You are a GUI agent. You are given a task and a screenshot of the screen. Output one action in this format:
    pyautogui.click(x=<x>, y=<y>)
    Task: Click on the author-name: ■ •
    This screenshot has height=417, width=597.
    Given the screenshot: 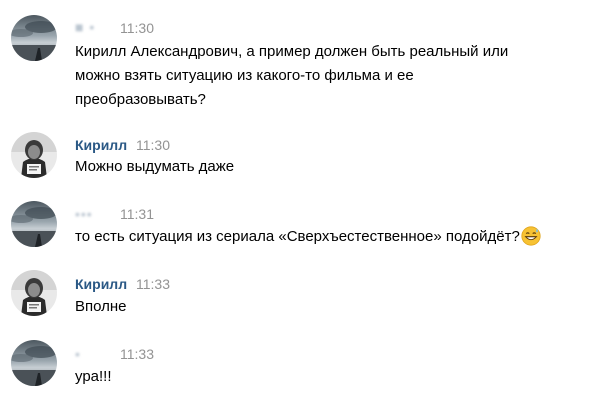 What is the action you would take?
    pyautogui.click(x=85, y=27)
    